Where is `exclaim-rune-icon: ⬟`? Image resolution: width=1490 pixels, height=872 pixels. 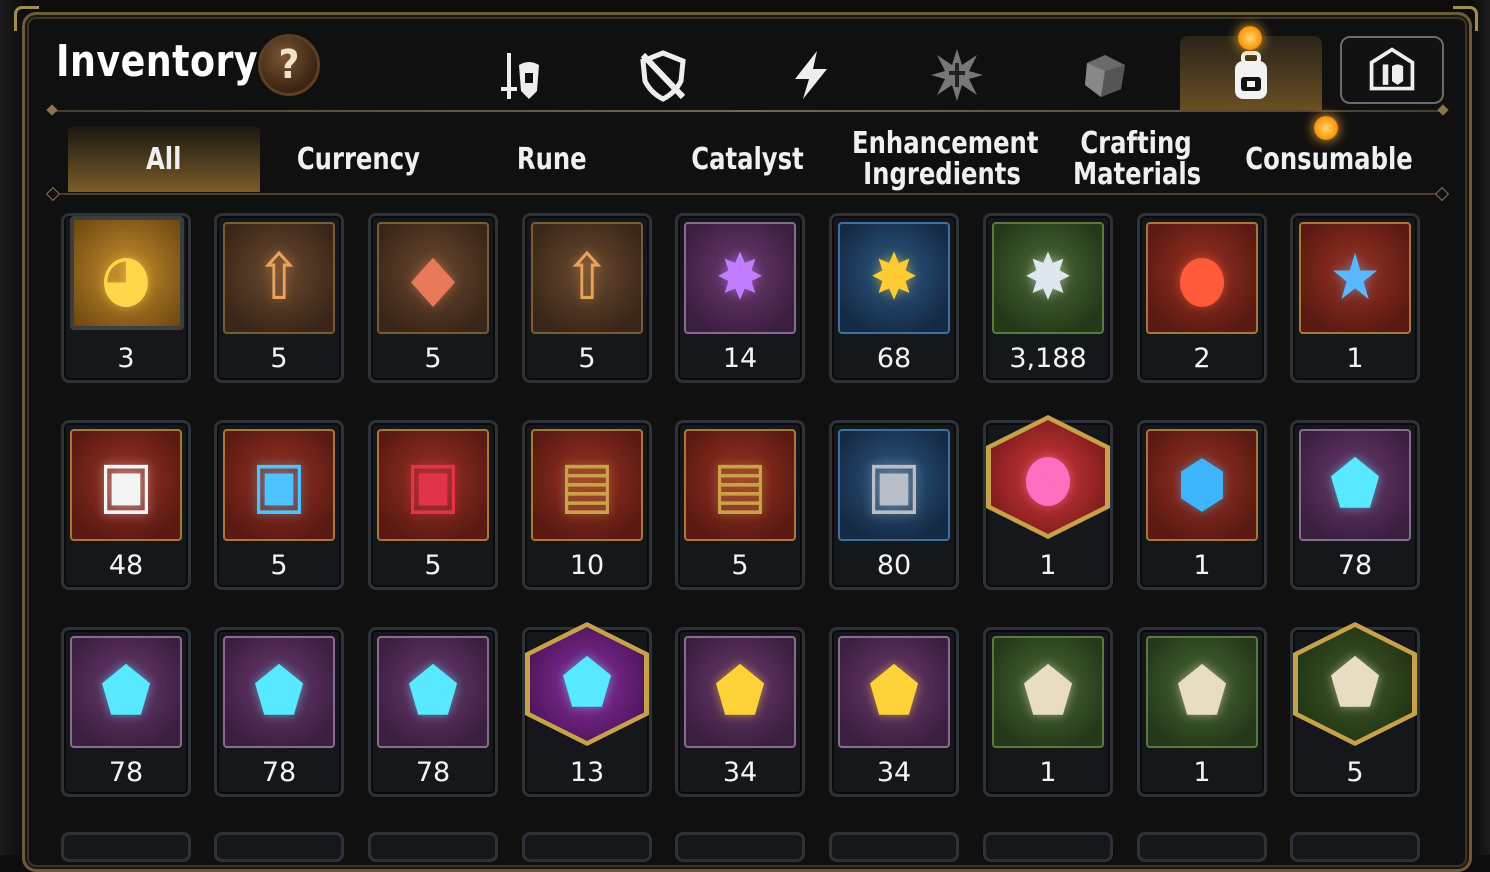 exclaim-rune-icon: ⬟ is located at coordinates (894, 692).